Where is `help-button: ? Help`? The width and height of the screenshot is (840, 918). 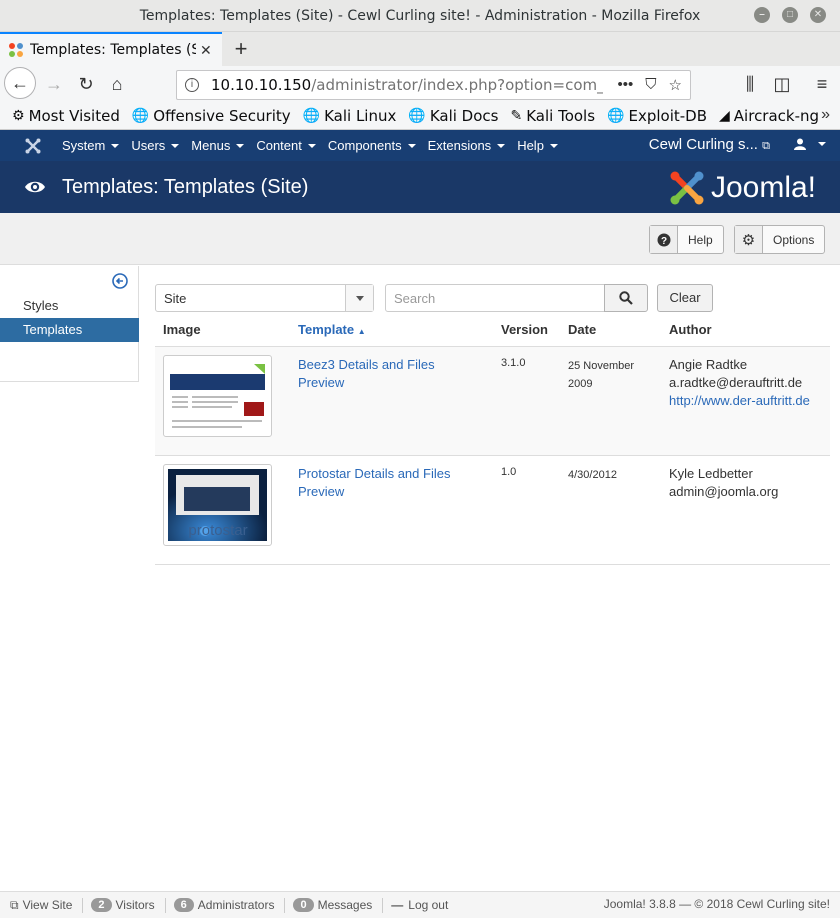 help-button: ? Help is located at coordinates (686, 239).